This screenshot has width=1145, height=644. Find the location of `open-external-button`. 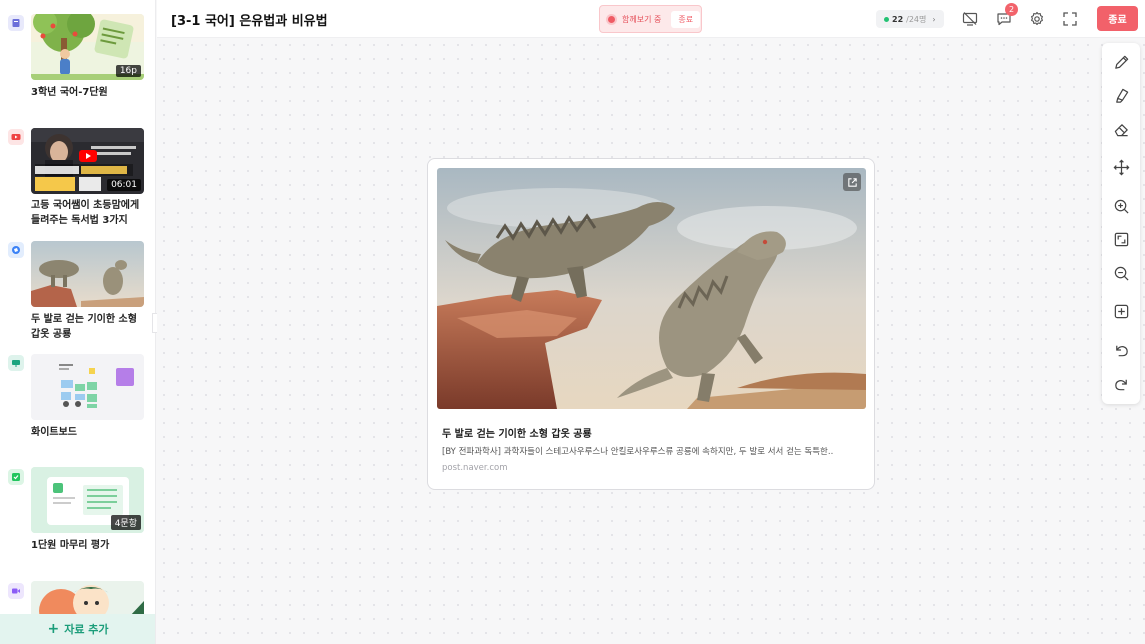

open-external-button is located at coordinates (852, 182).